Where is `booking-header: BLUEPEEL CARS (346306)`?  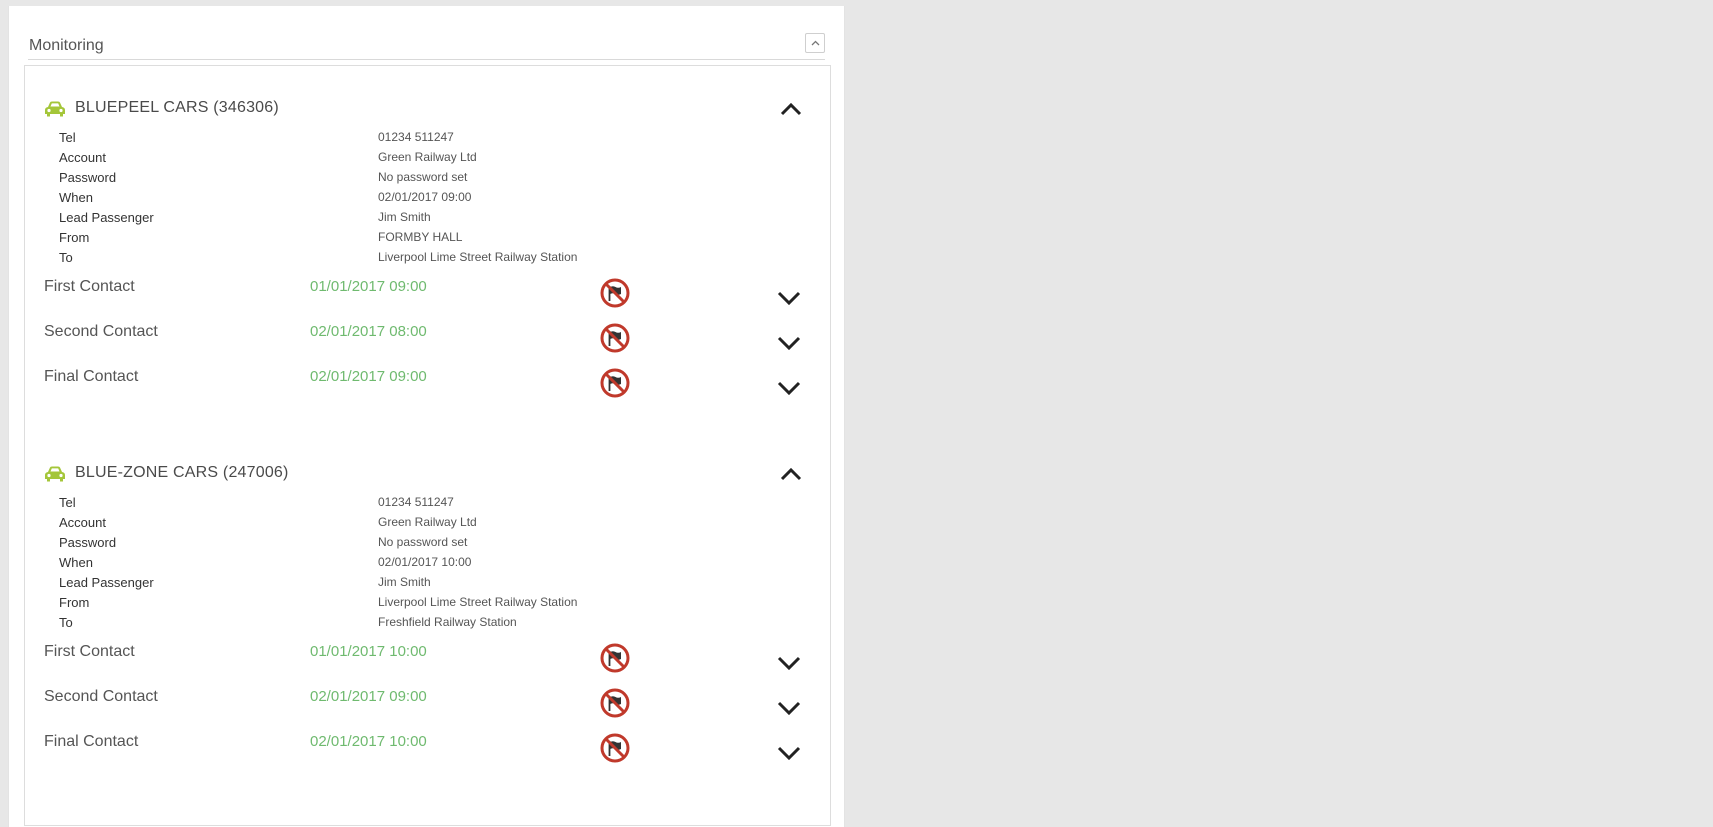
booking-header: BLUEPEEL CARS (346306) is located at coordinates (429, 110).